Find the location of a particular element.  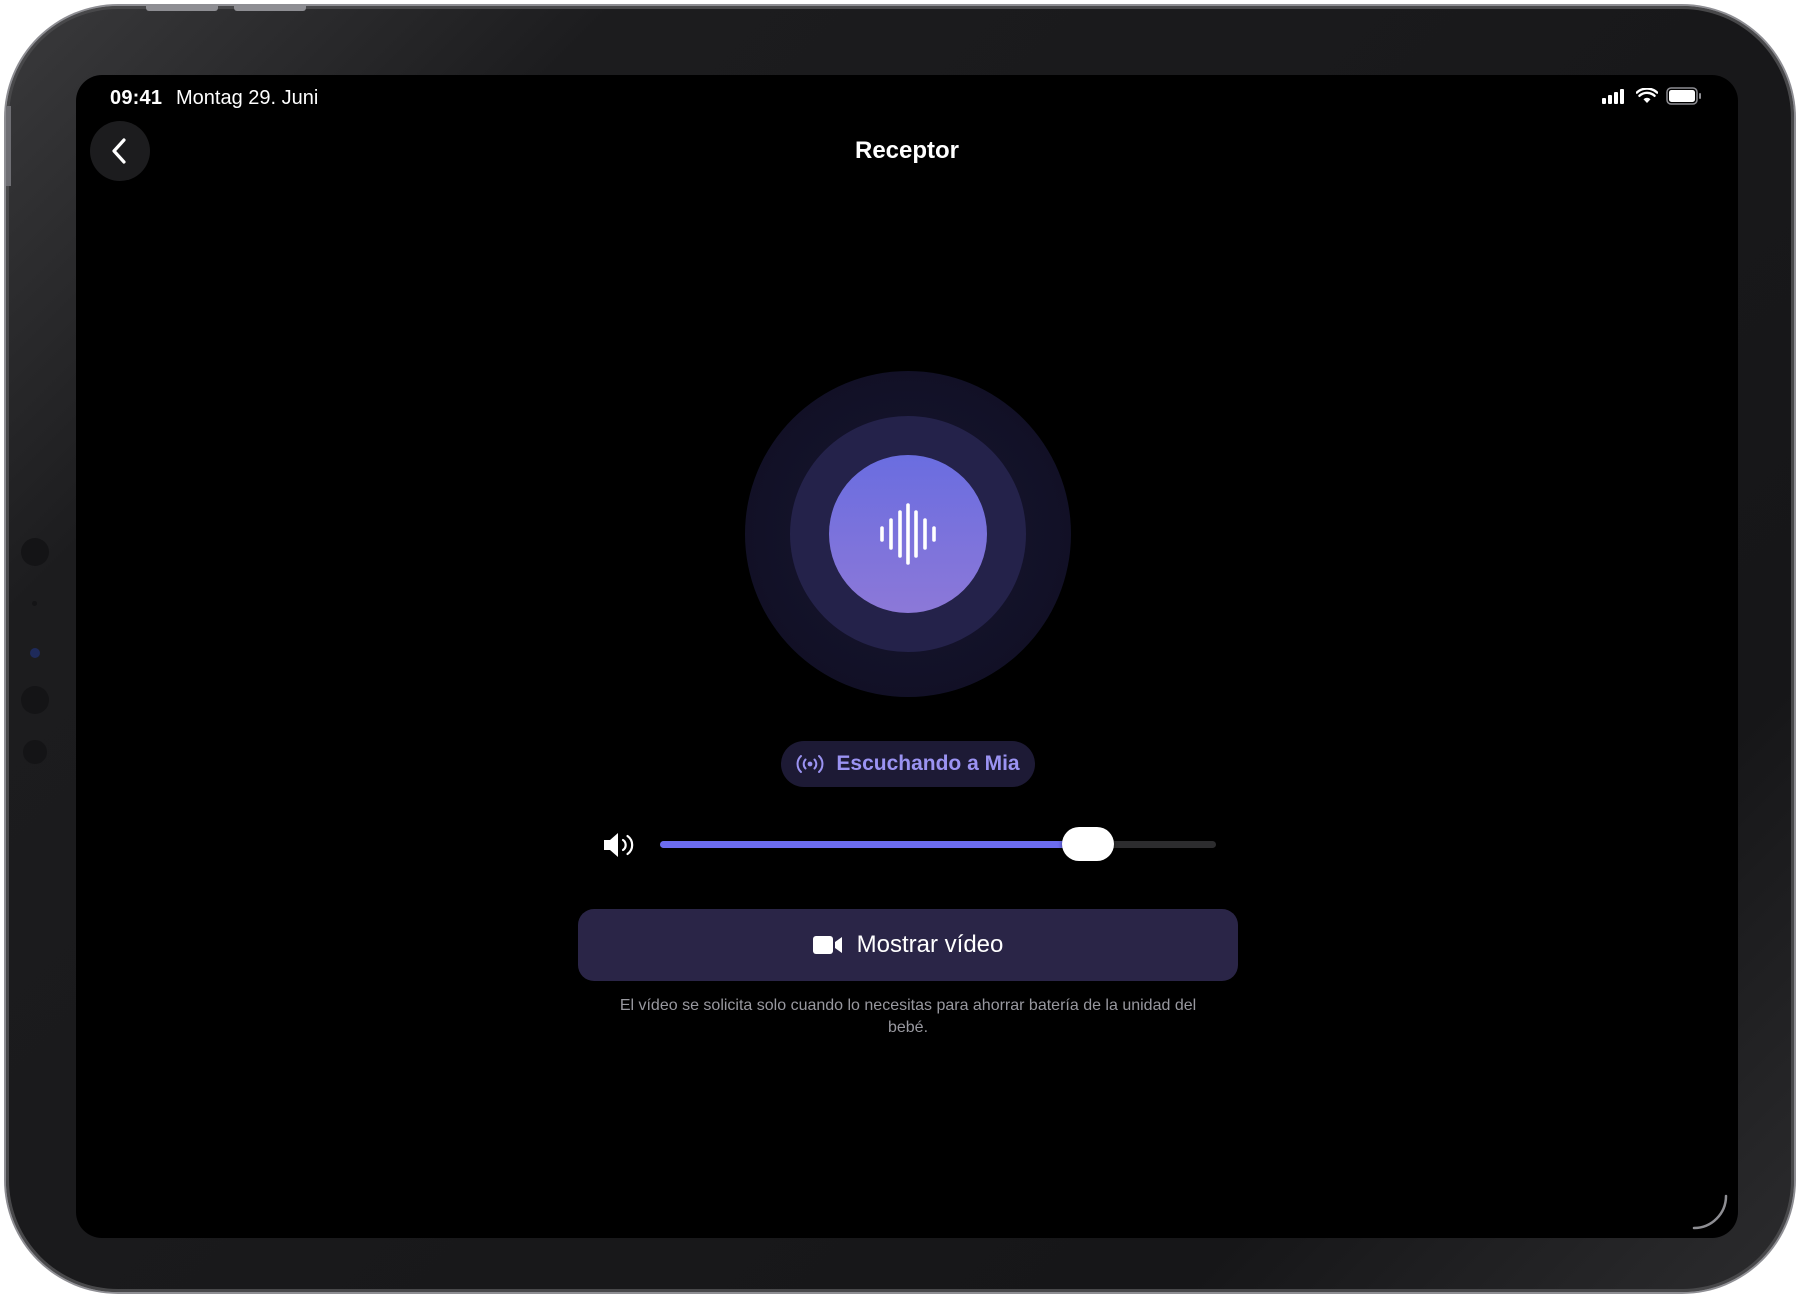

speaker-icon is located at coordinates (619, 845).